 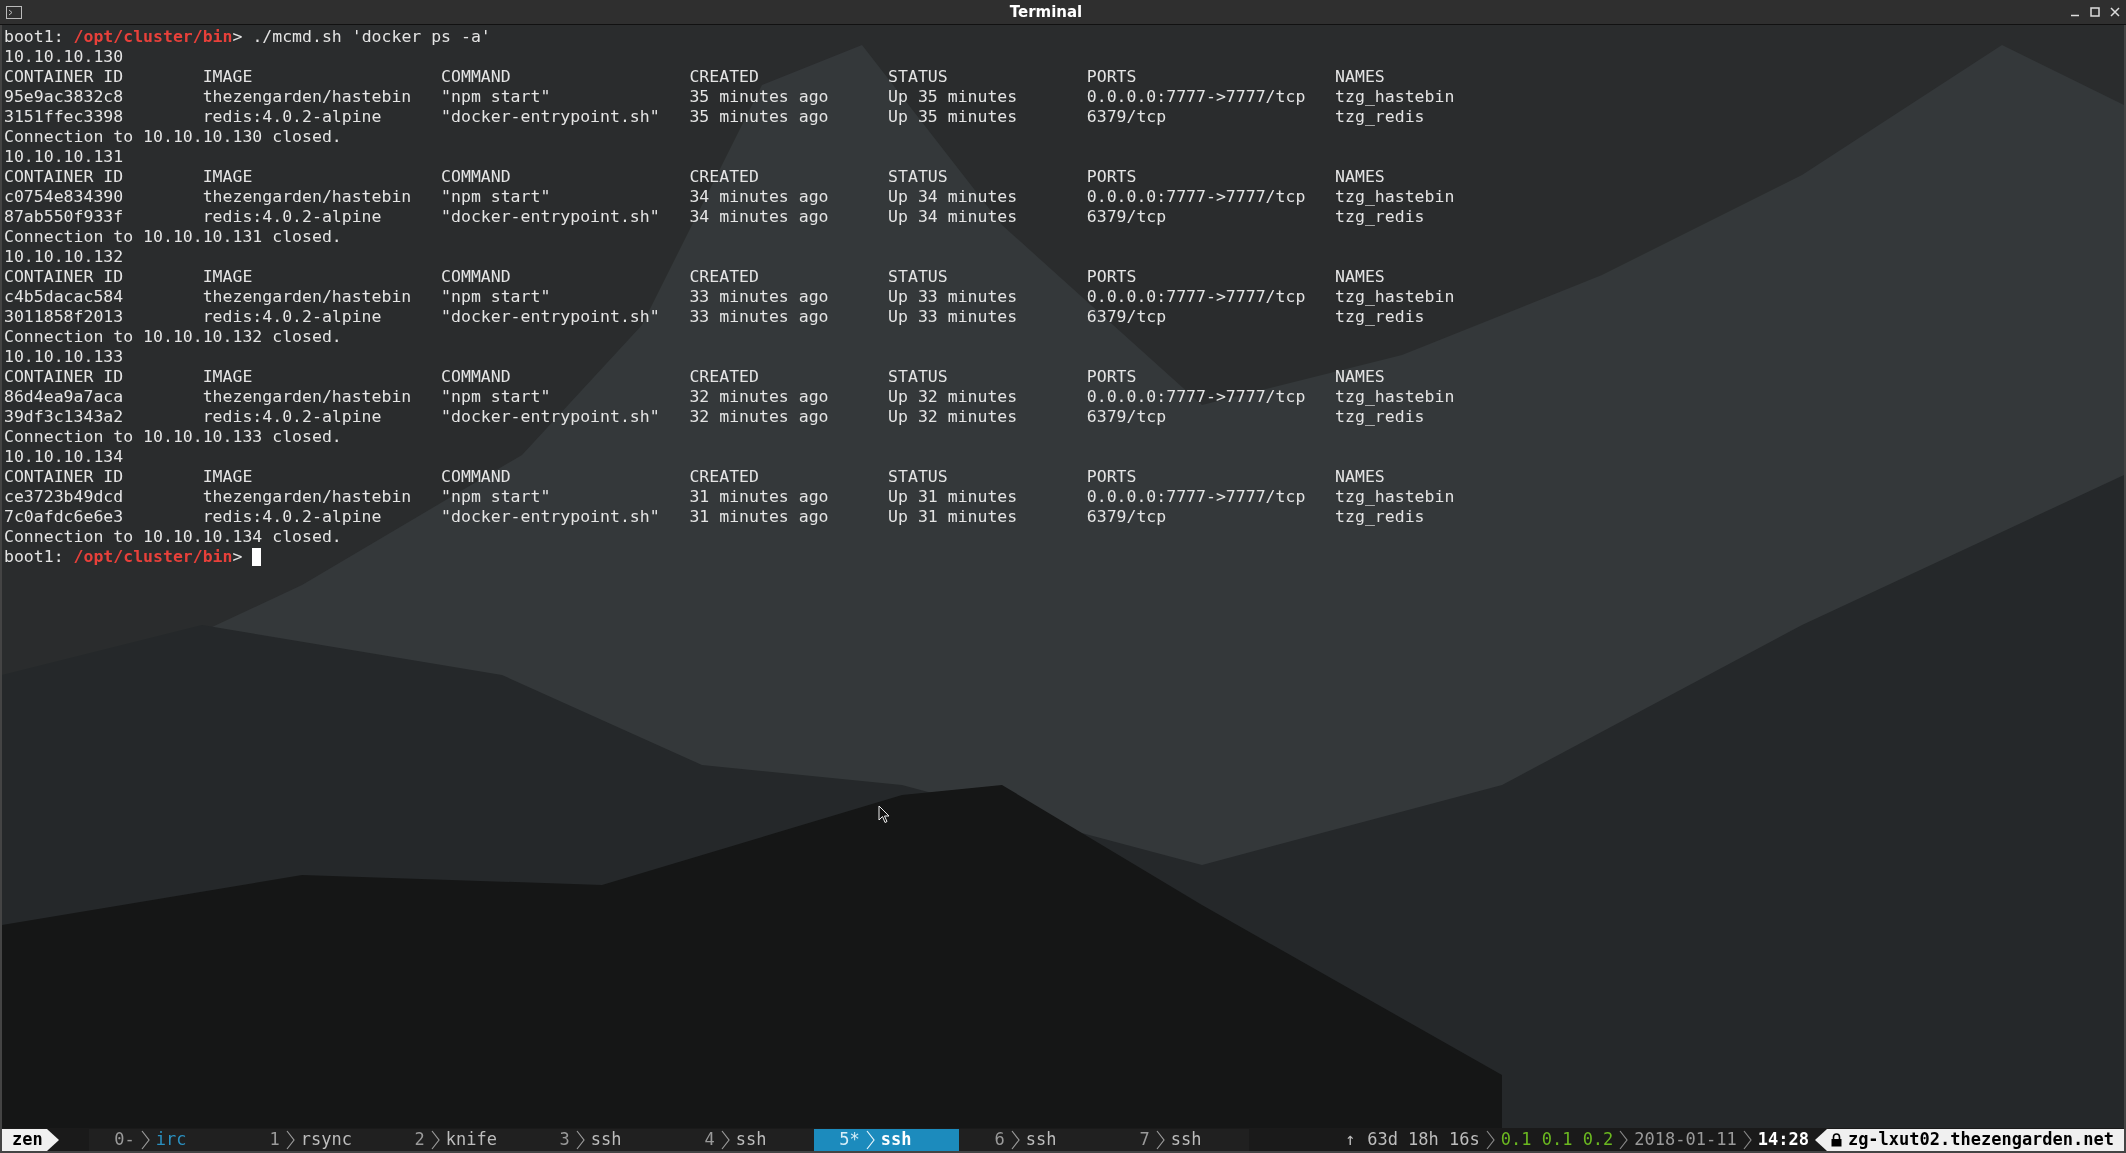 I want to click on table-cell: 3151ffec3398, so click(x=64, y=116).